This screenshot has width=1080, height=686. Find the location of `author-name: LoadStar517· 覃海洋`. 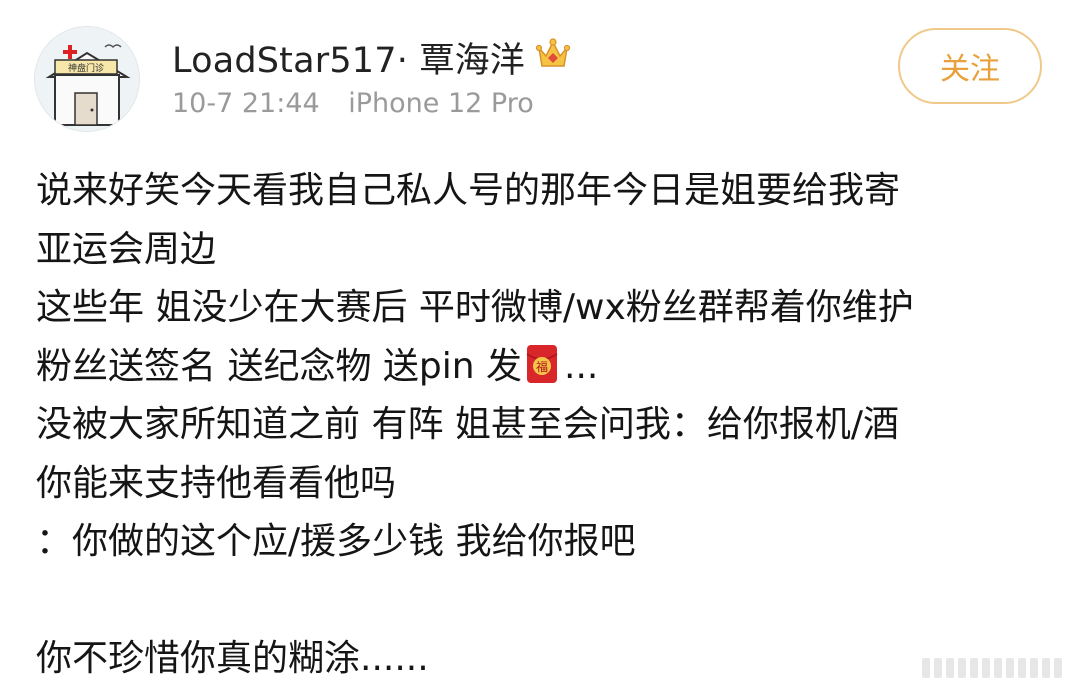

author-name: LoadStar517· 覃海洋 is located at coordinates (371, 57).